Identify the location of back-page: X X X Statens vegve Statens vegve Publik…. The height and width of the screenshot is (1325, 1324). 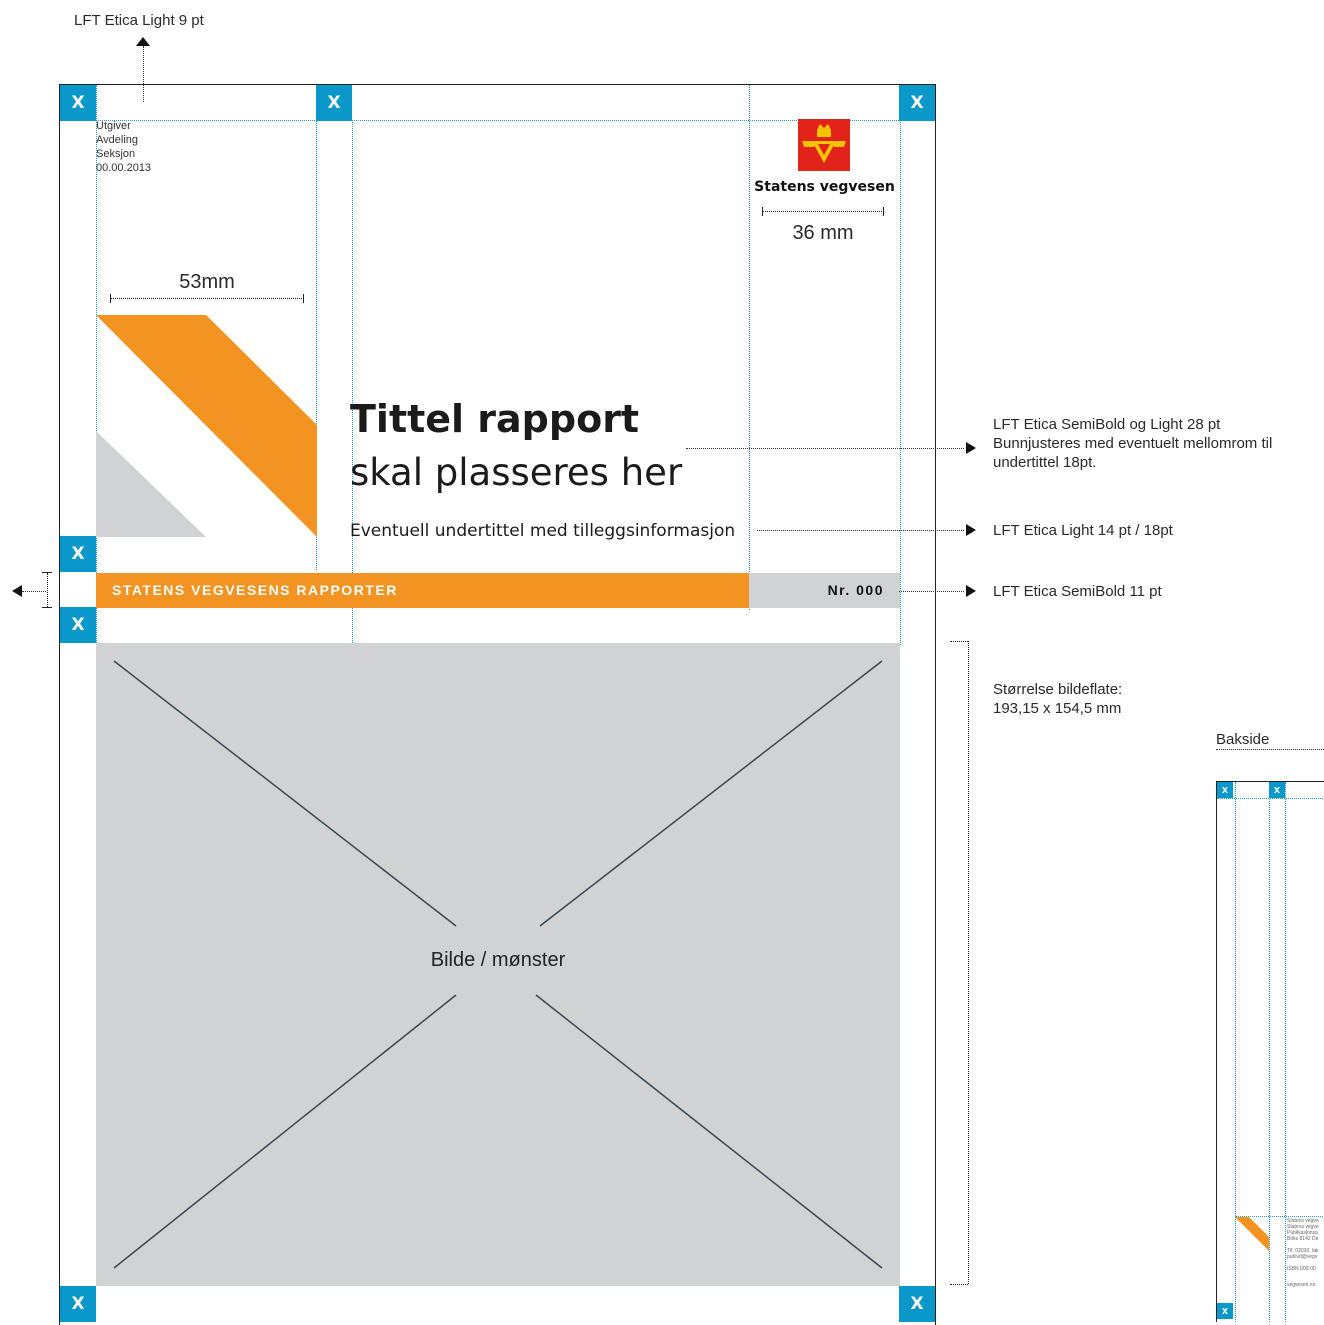
(1270, 1051).